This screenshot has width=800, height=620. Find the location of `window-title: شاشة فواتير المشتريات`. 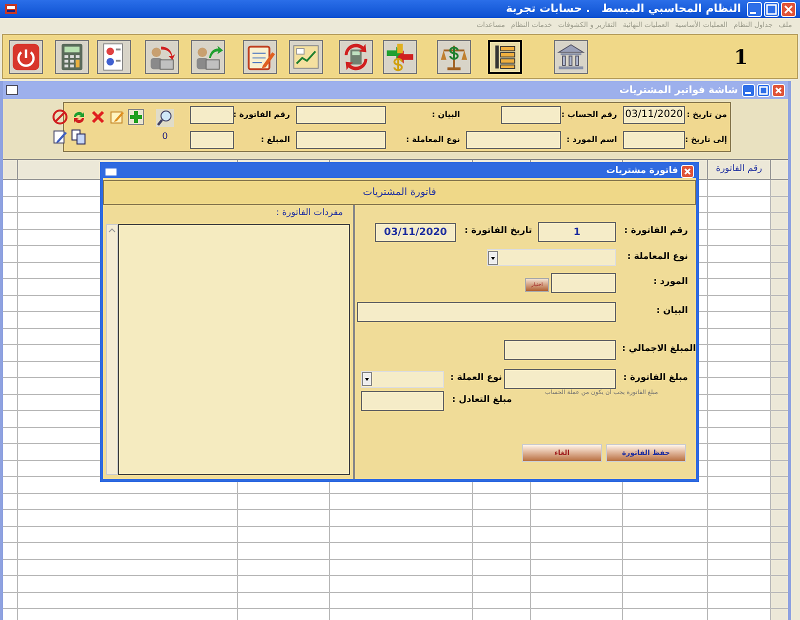

window-title: شاشة فواتير المشتريات is located at coordinates (678, 91).